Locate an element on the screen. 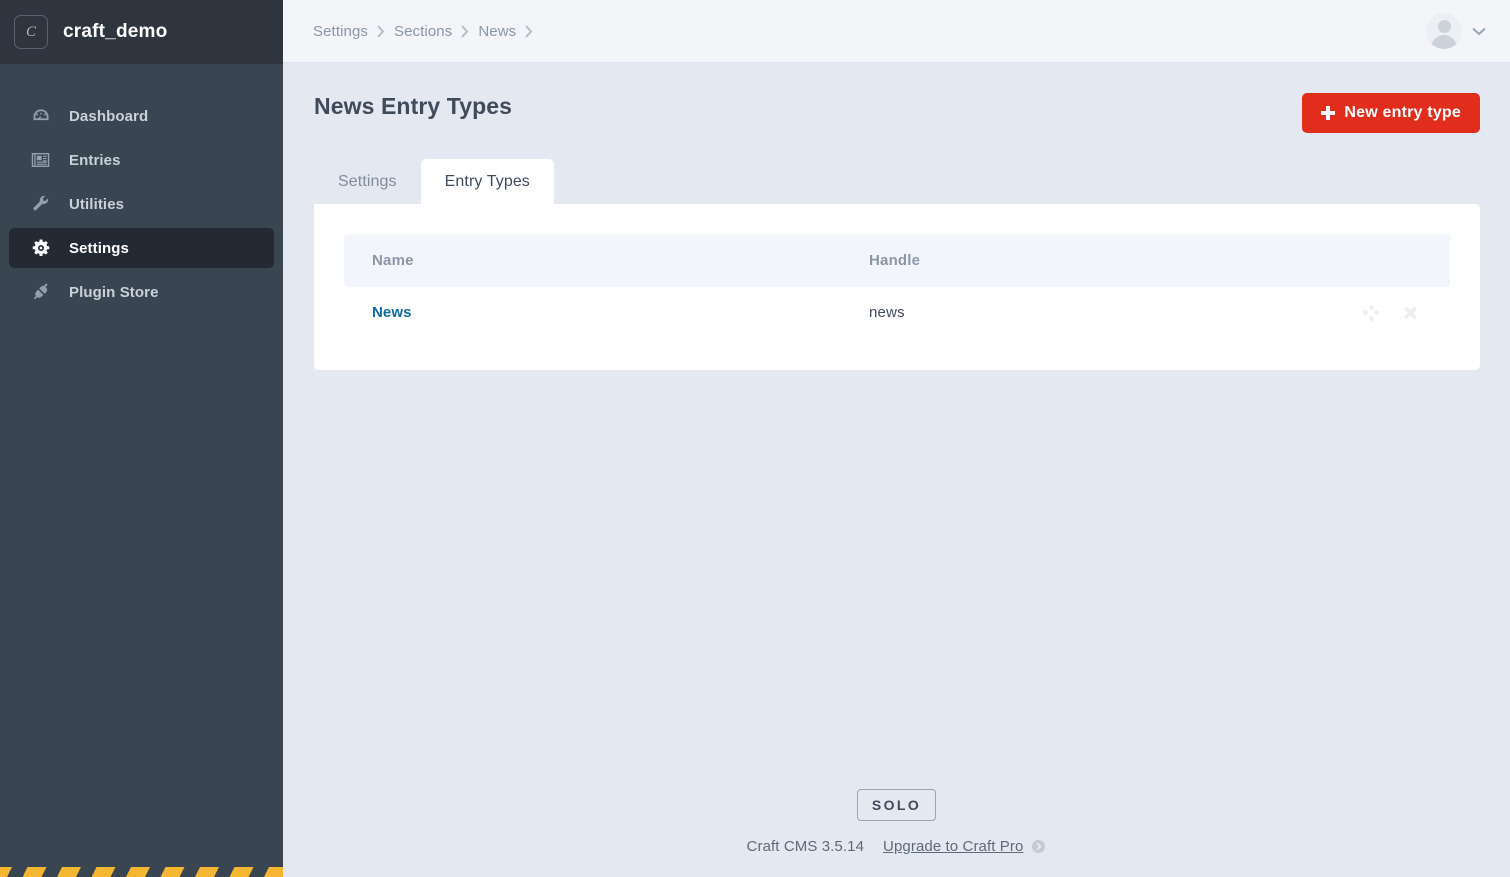 The width and height of the screenshot is (1510, 877). sidebar-item-label: Plugin Store is located at coordinates (114, 292).